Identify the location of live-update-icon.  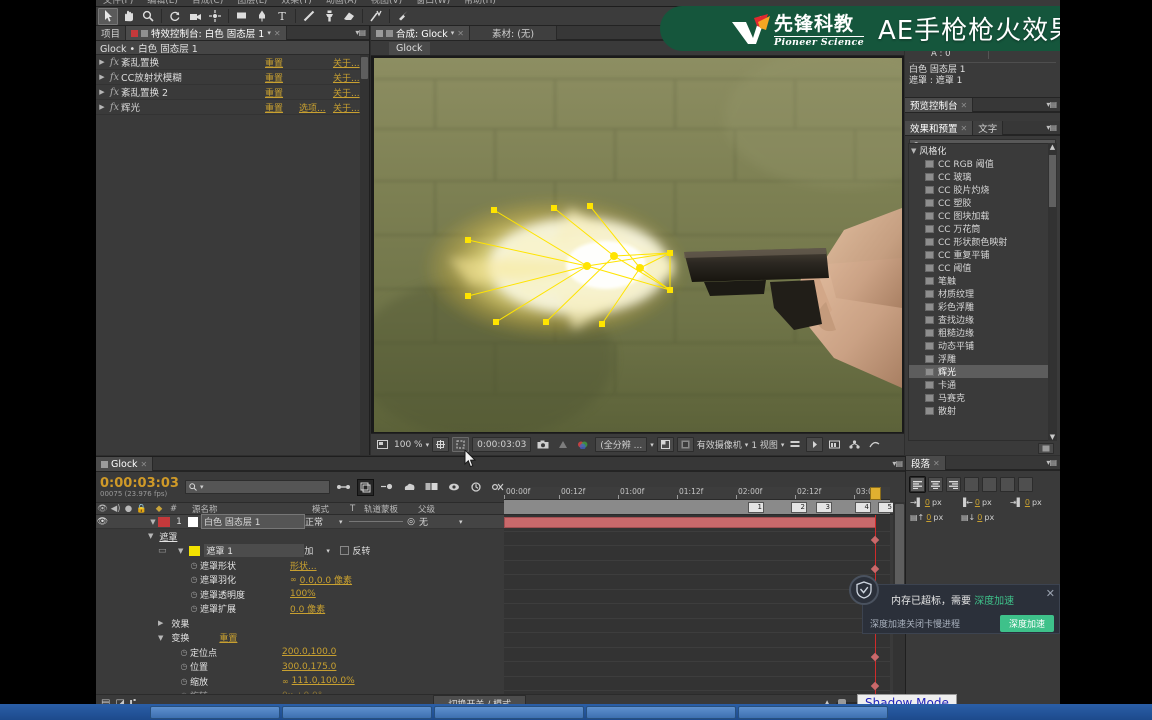
(343, 487).